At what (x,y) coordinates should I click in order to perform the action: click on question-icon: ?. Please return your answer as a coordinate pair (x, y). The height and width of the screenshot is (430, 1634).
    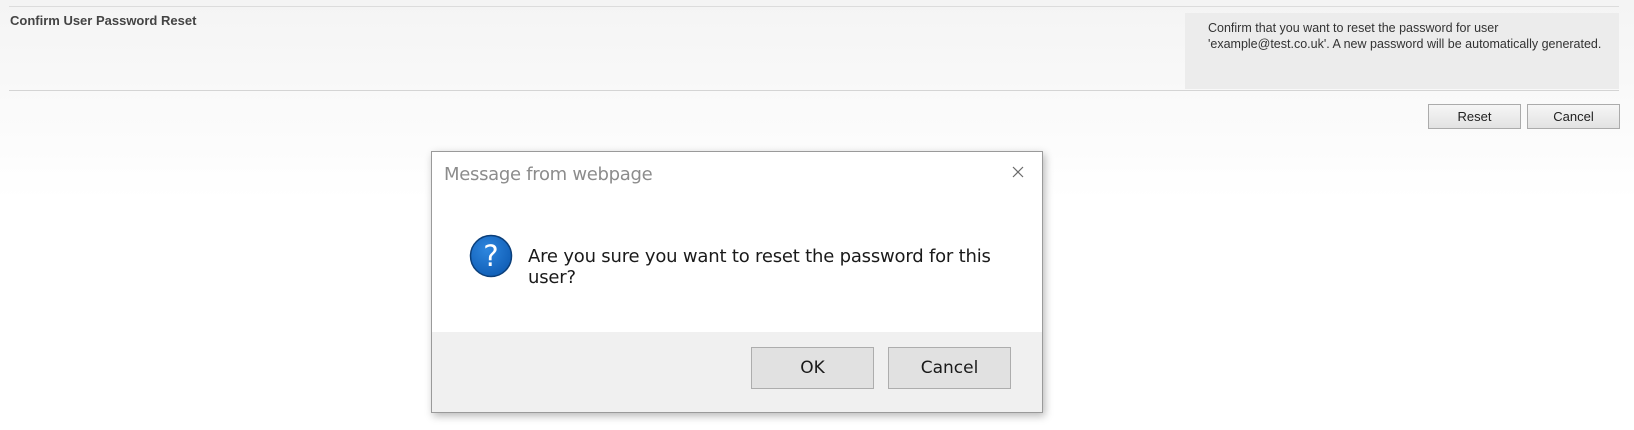
    Looking at the image, I should click on (491, 256).